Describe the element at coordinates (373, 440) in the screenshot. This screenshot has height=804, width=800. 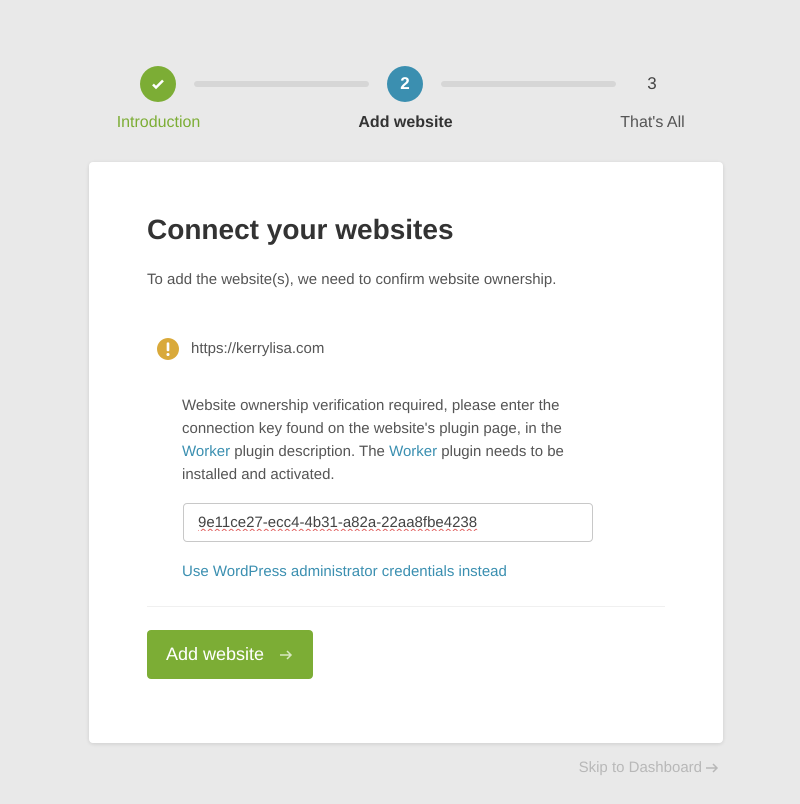
I see `verification-message: Website ownership verification required, please enter the connection key found on the website's plugin page, in the Worker plugin description. The Worker plugin needs to be installed and activated.` at that location.